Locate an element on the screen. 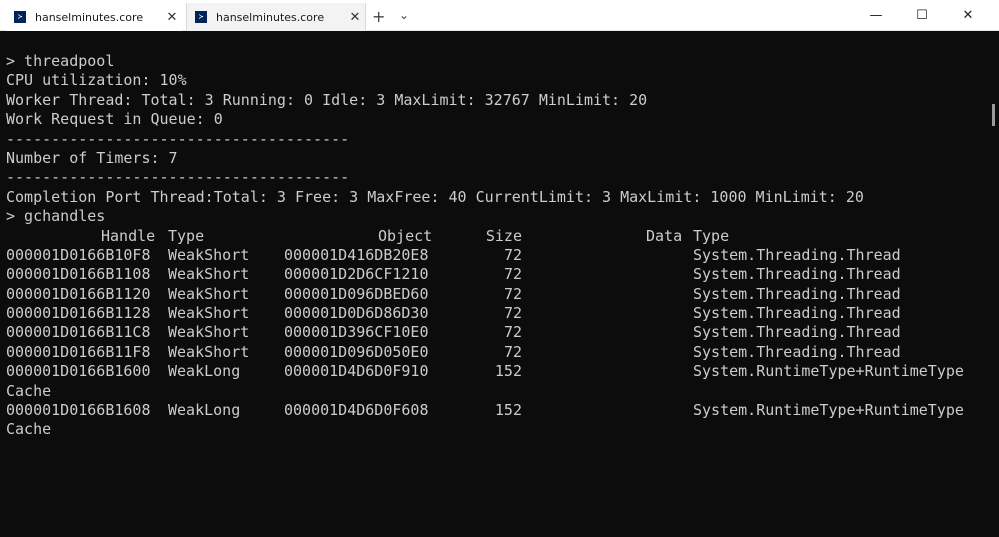  tab-1: ≻ hanselminutes.core ✕ is located at coordinates (94, 17).